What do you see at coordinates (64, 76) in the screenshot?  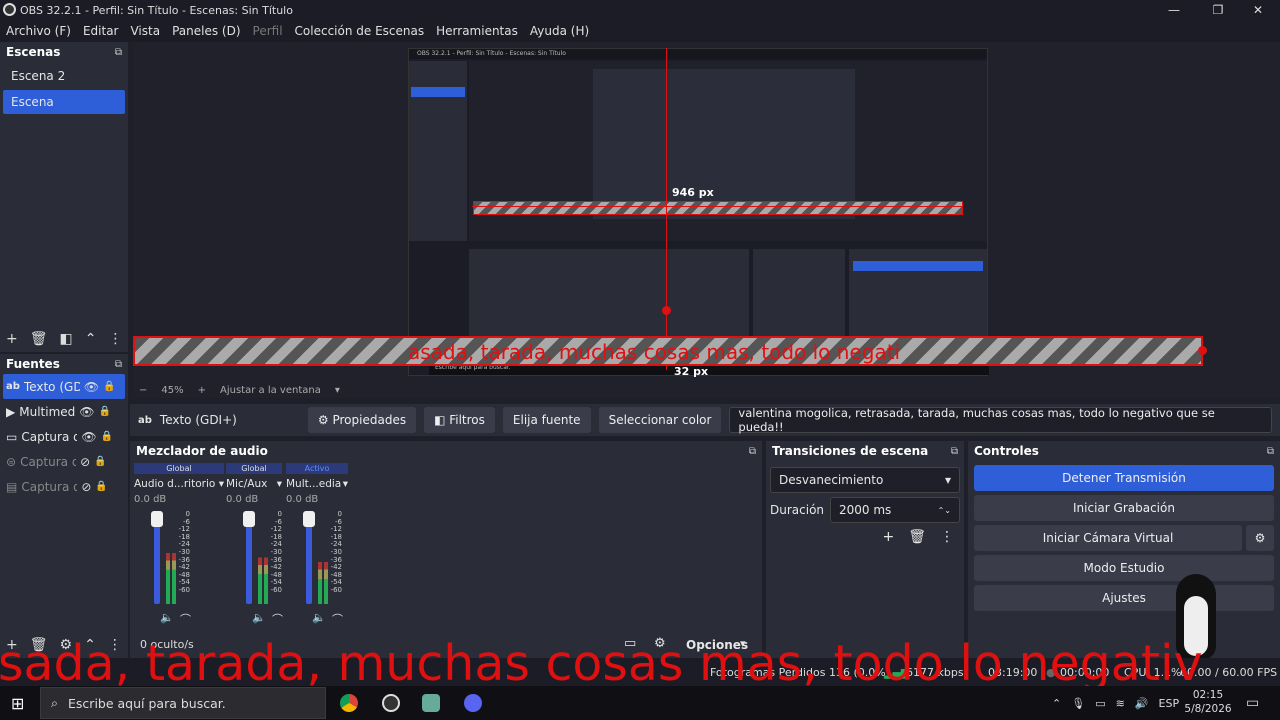 I see `scene-item: Escena 2` at bounding box center [64, 76].